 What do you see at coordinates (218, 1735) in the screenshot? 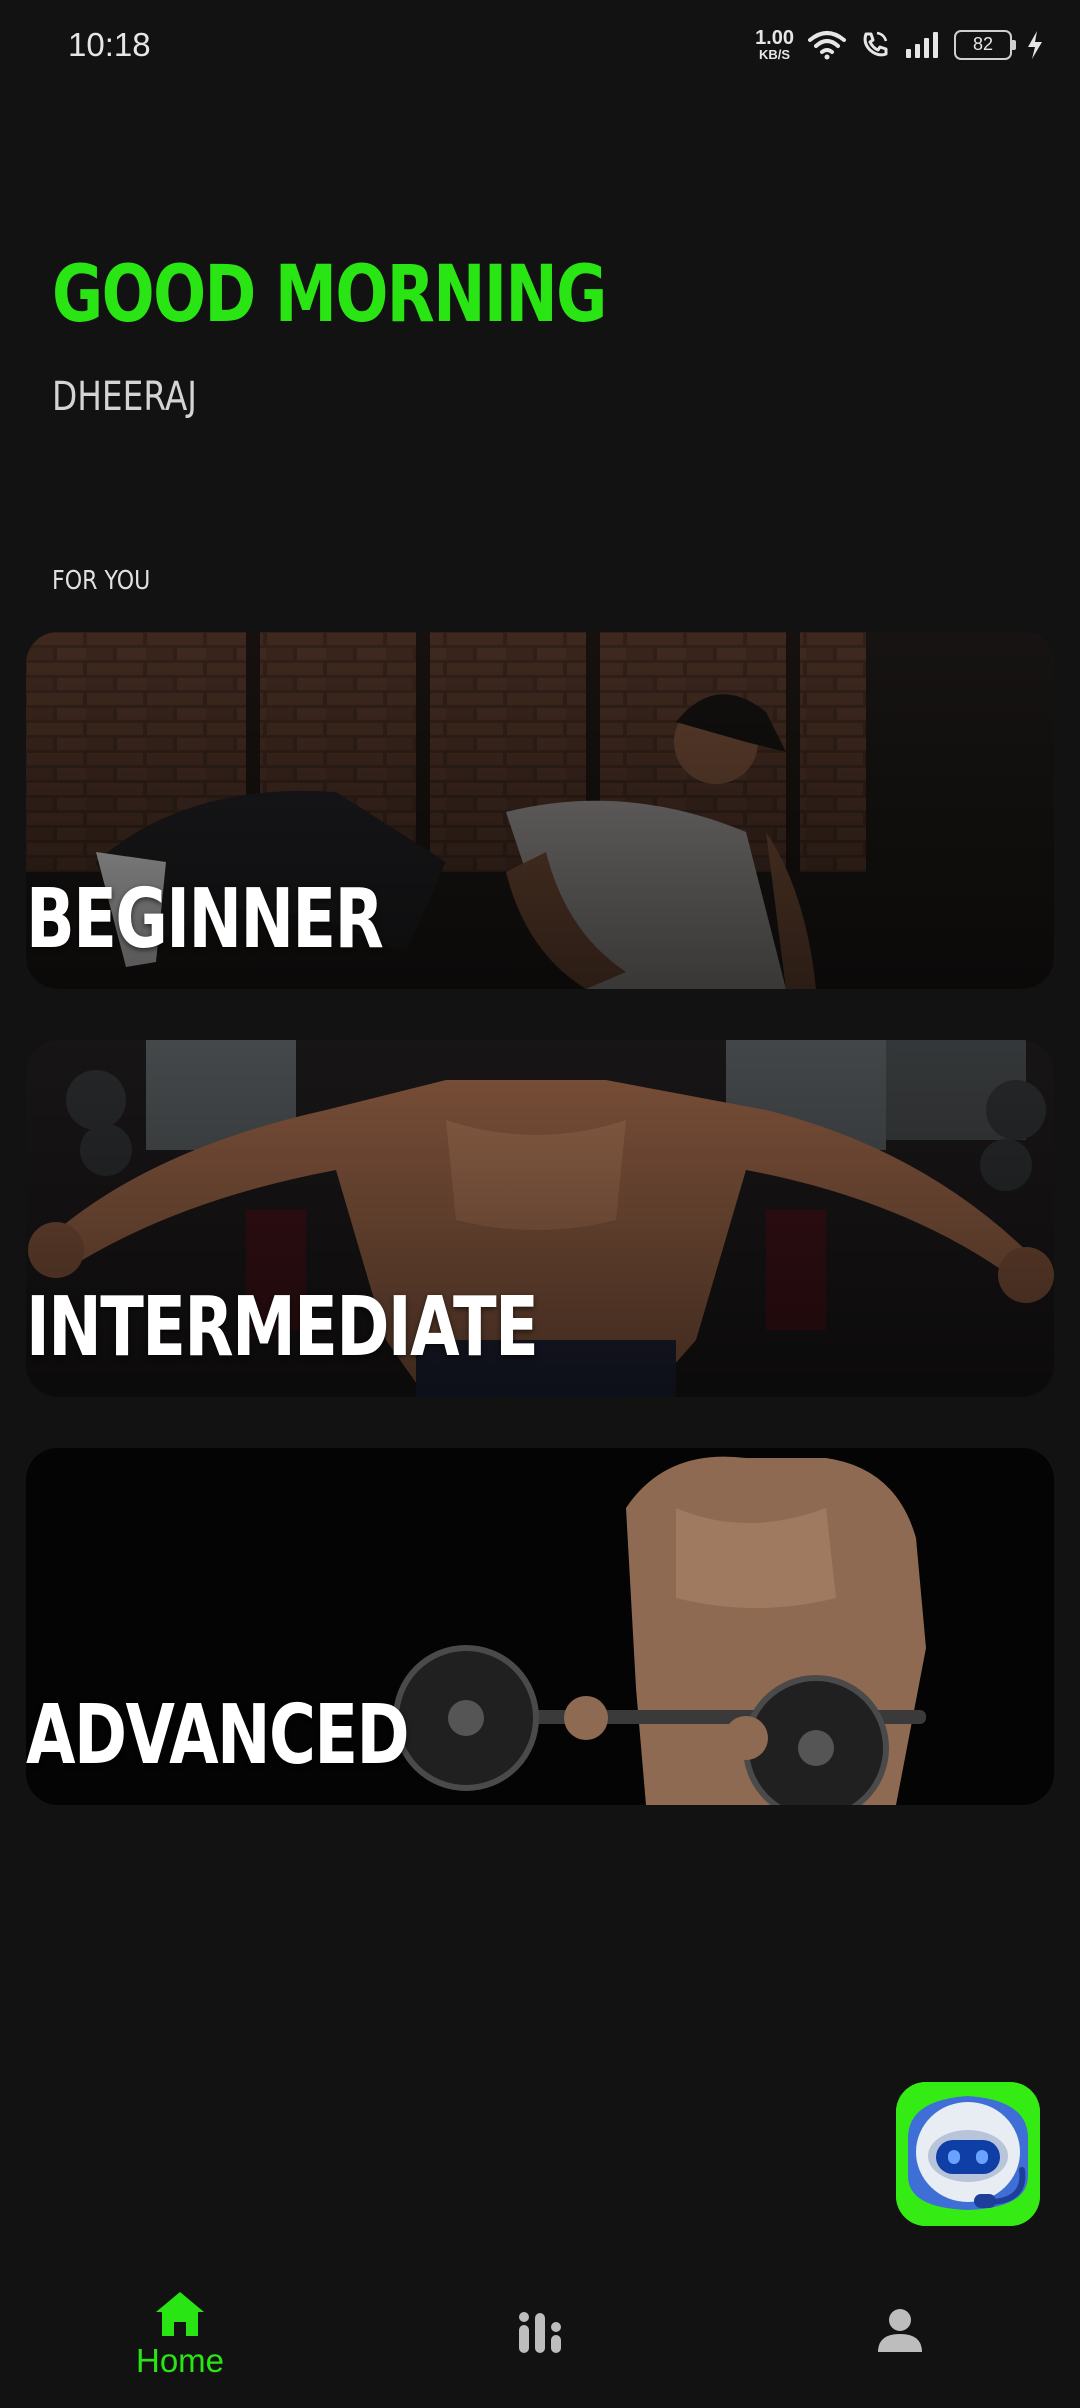
I see `card-title-advanced: ADVANCED` at bounding box center [218, 1735].